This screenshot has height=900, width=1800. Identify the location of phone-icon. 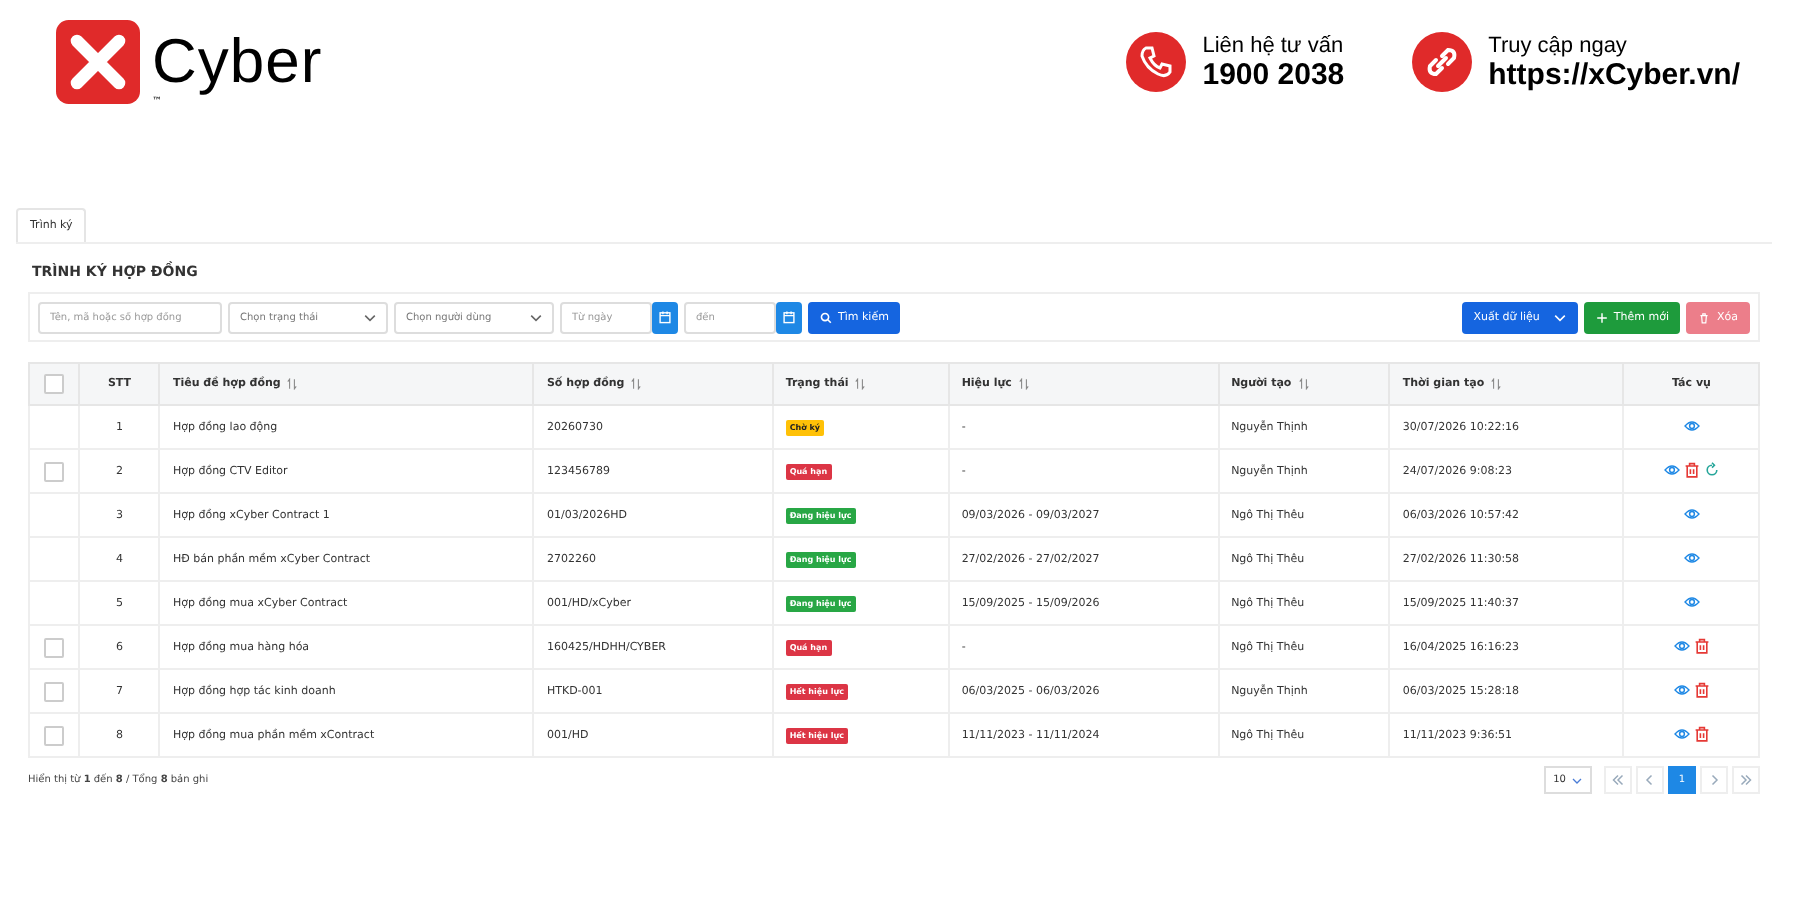
(1156, 62).